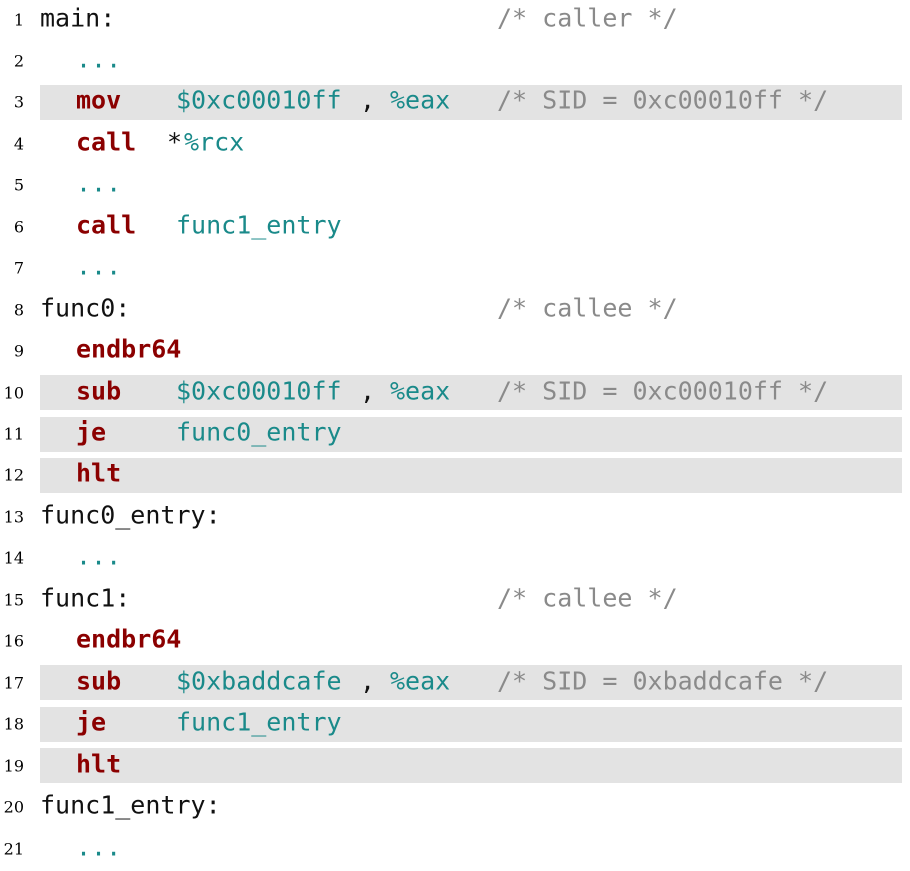 The image size is (910, 871). I want to click on code-line-11: 11 je func0_entry, so click(455, 433).